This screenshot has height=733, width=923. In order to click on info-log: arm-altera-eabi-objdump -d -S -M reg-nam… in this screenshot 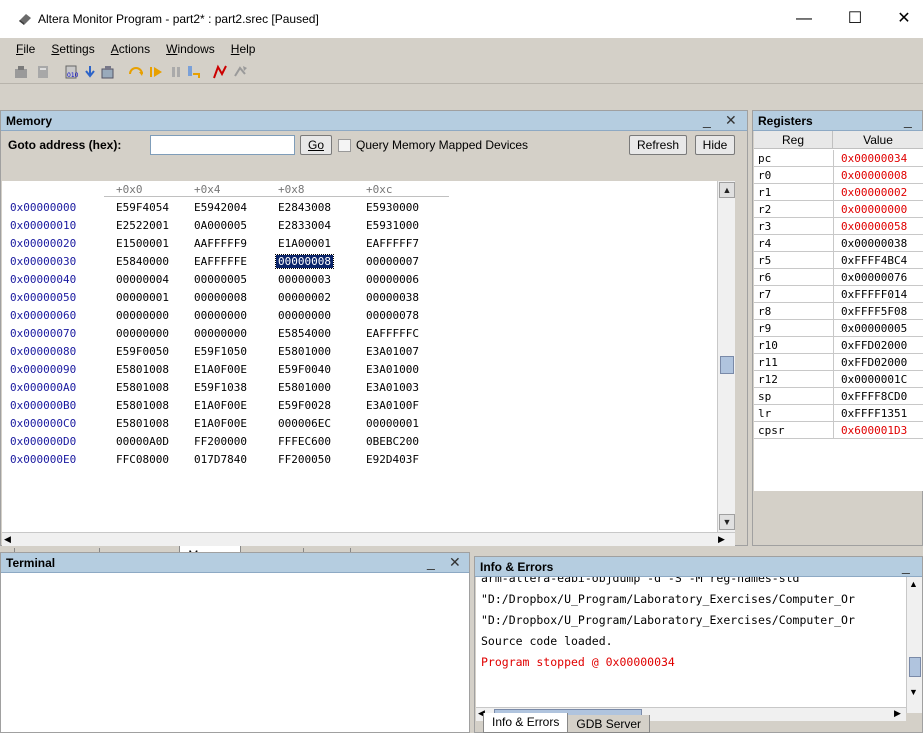, I will do `click(691, 642)`.